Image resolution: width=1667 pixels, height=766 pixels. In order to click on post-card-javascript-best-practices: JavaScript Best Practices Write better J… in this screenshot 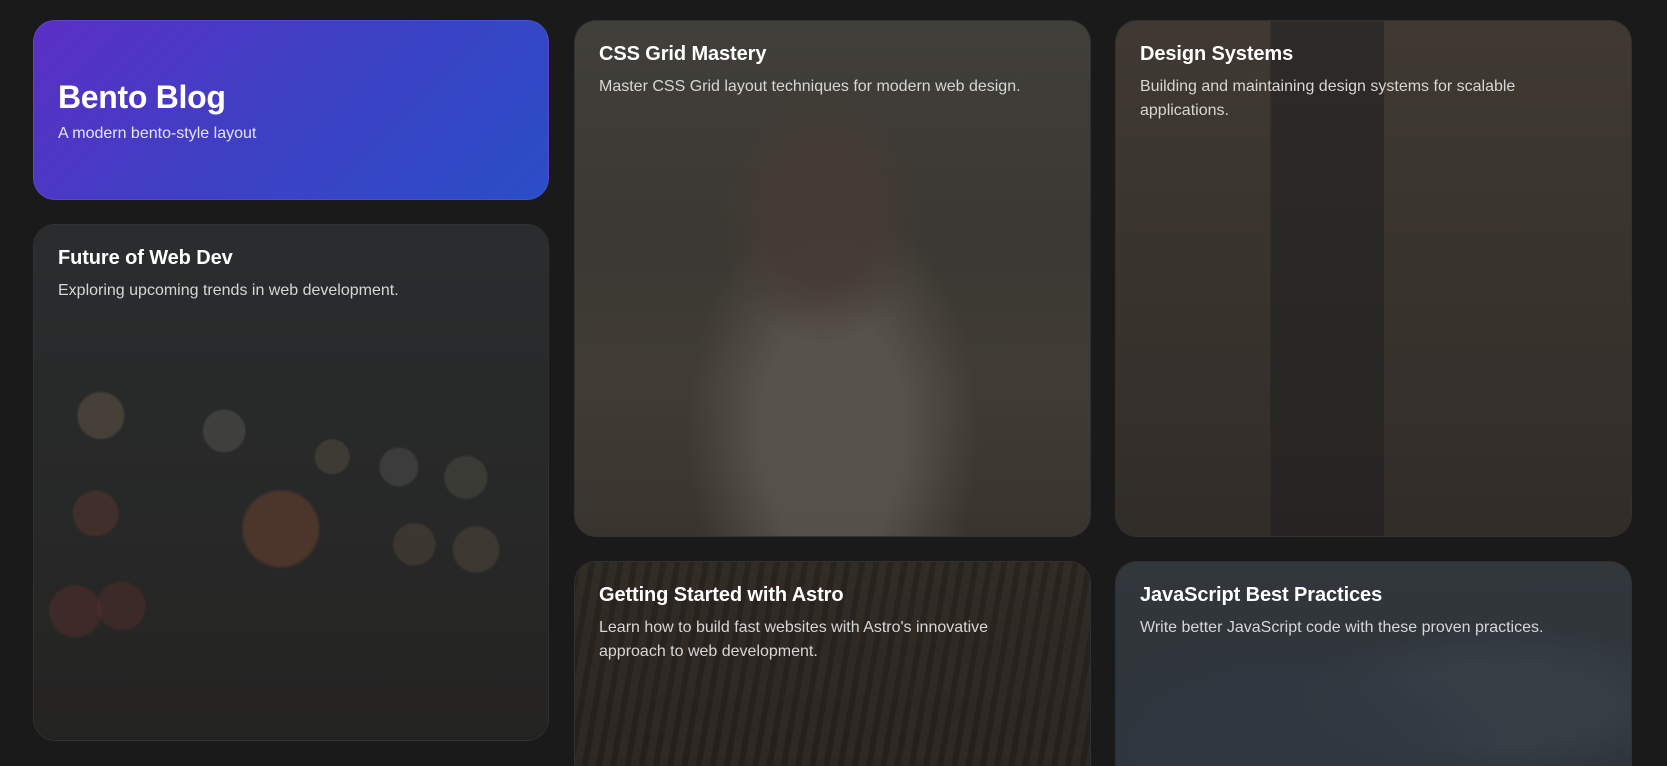, I will do `click(1373, 663)`.